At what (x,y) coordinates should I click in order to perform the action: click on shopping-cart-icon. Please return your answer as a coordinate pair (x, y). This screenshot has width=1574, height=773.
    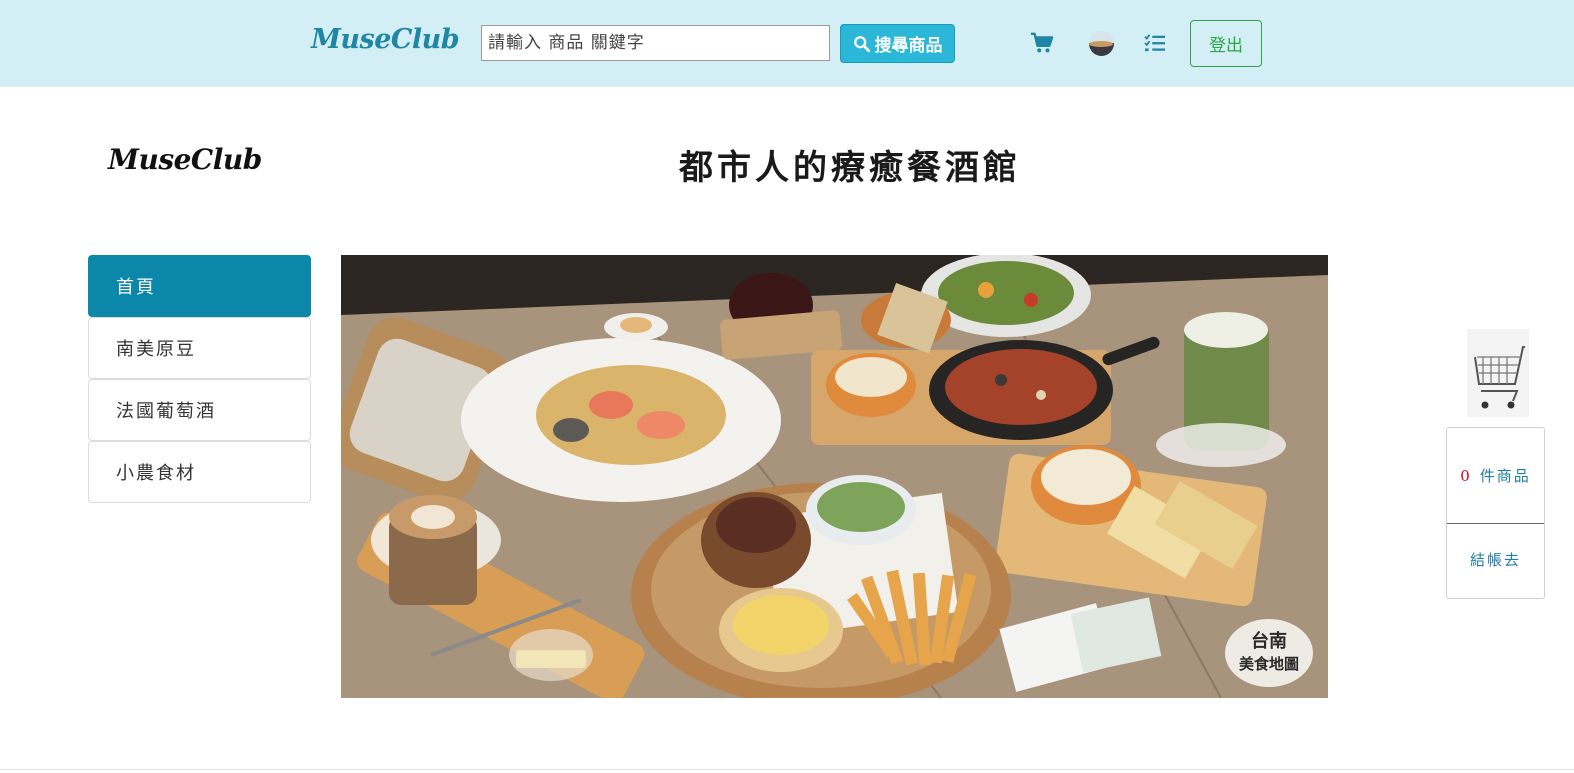
    Looking at the image, I should click on (1498, 373).